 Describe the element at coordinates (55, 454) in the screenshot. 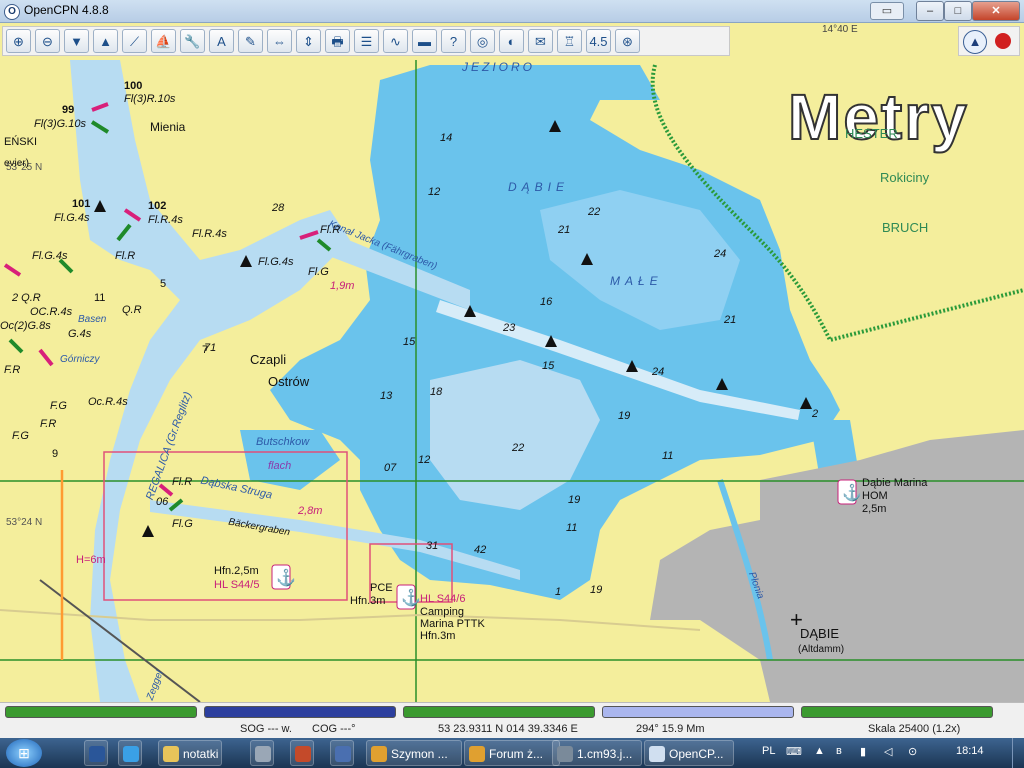

I see `light-label: 9` at that location.